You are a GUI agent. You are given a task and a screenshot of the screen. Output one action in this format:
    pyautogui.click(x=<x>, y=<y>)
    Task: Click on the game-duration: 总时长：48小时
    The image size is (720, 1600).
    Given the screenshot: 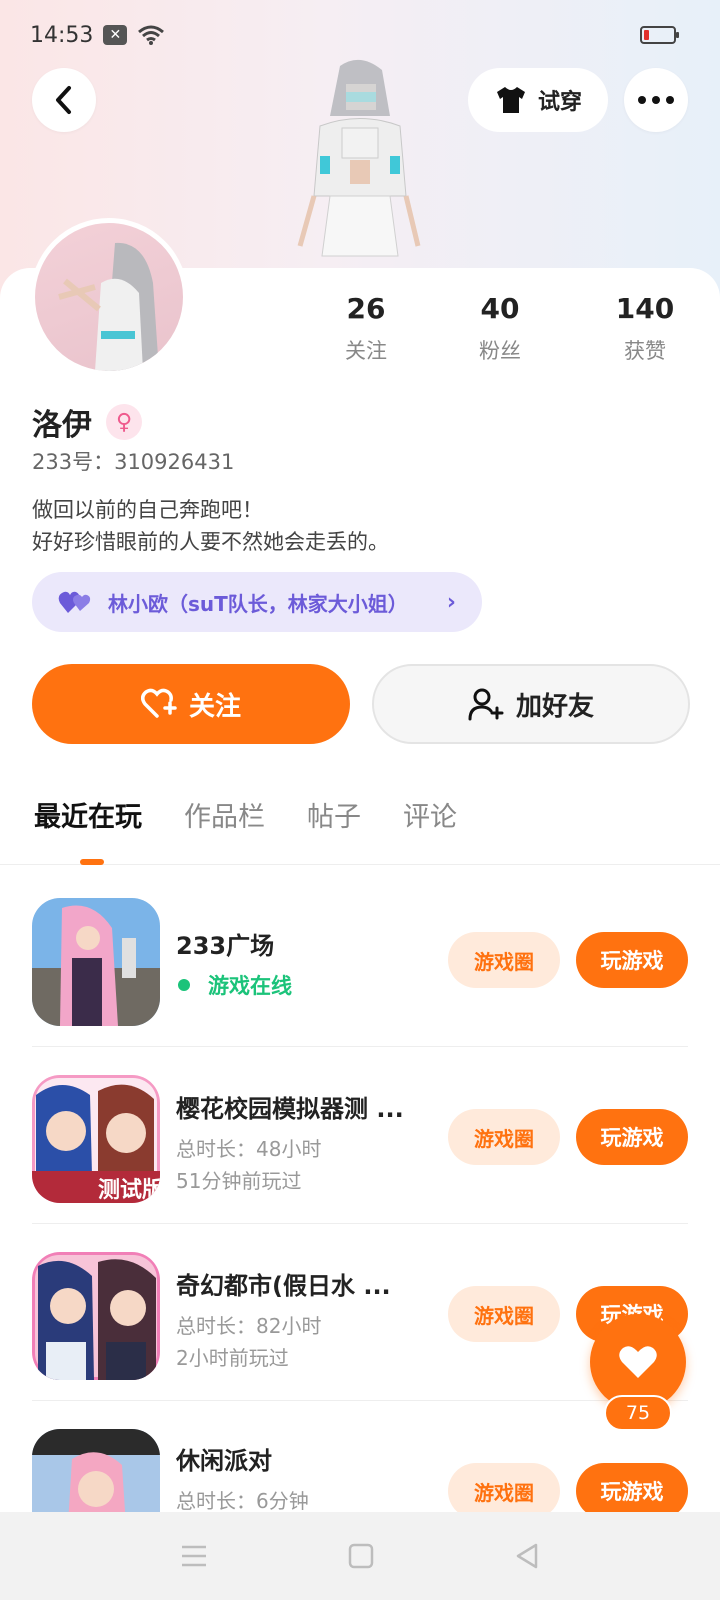 What is the action you would take?
    pyautogui.click(x=249, y=1149)
    